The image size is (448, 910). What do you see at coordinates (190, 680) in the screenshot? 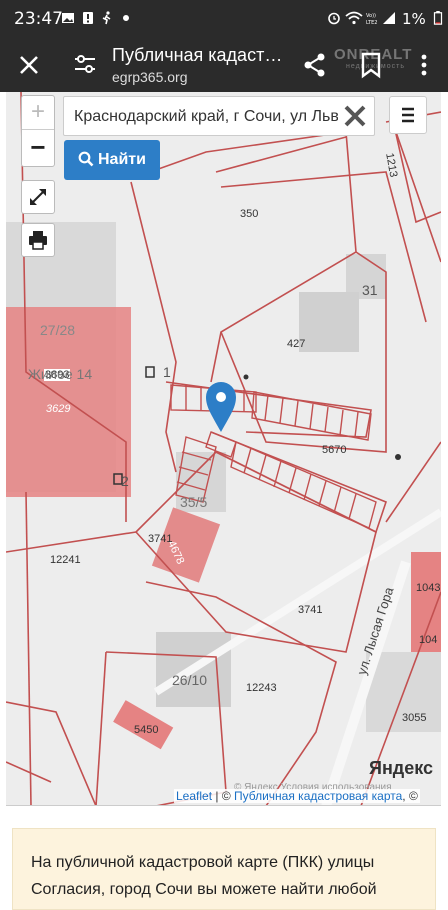
I see `building-label: 26/10` at bounding box center [190, 680].